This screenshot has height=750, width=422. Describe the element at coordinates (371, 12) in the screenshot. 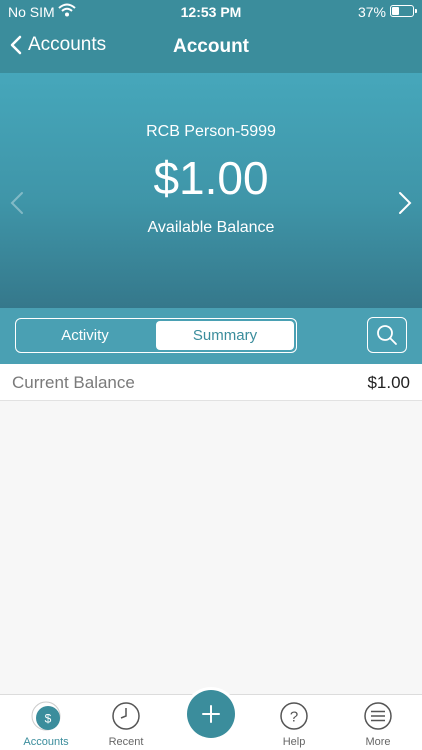

I see `battery-percent: 37%` at that location.